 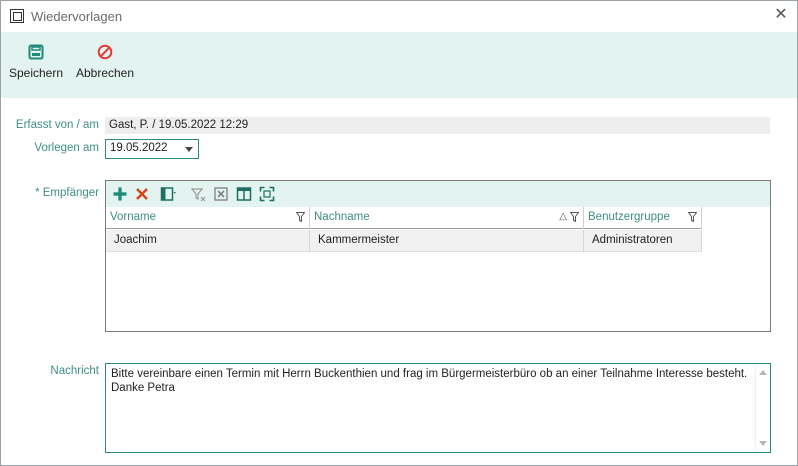 What do you see at coordinates (244, 194) in the screenshot?
I see `layout-icon` at bounding box center [244, 194].